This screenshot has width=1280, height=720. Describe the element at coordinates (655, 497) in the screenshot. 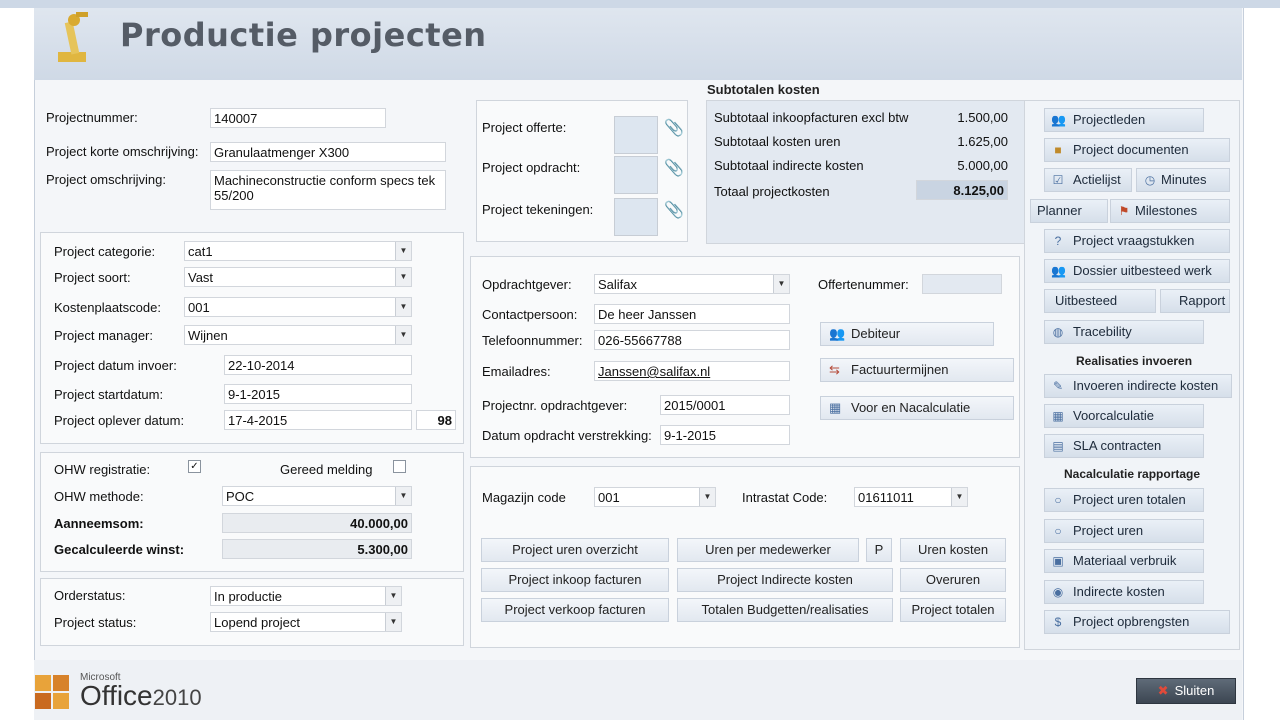

I see `magazijn-combo: 001 ▼` at that location.